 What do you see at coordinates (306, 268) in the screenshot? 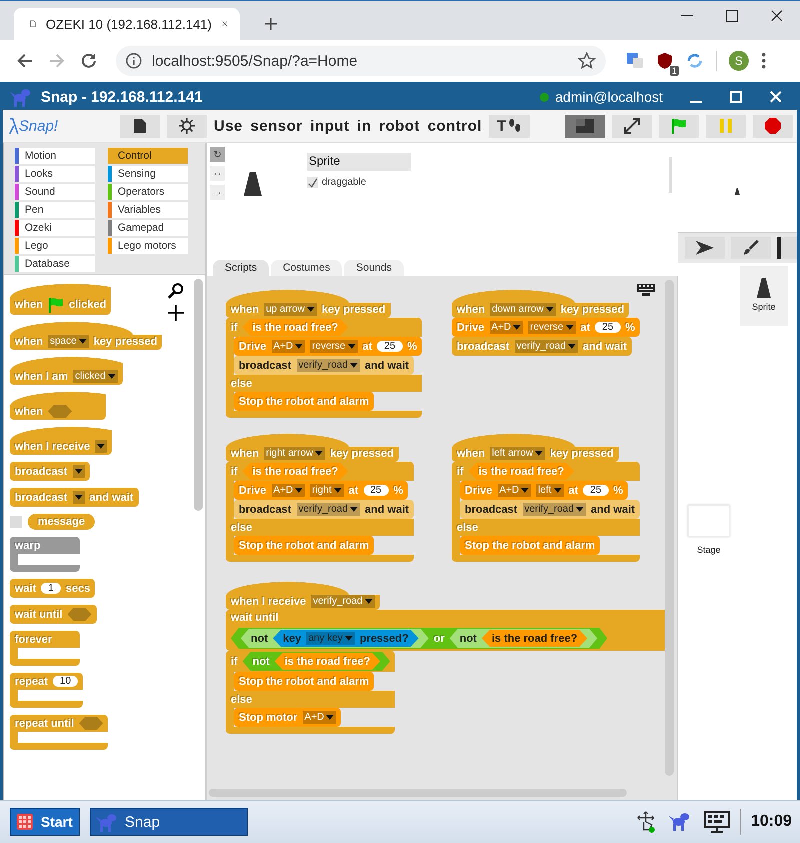
I see `tab: Costumes` at bounding box center [306, 268].